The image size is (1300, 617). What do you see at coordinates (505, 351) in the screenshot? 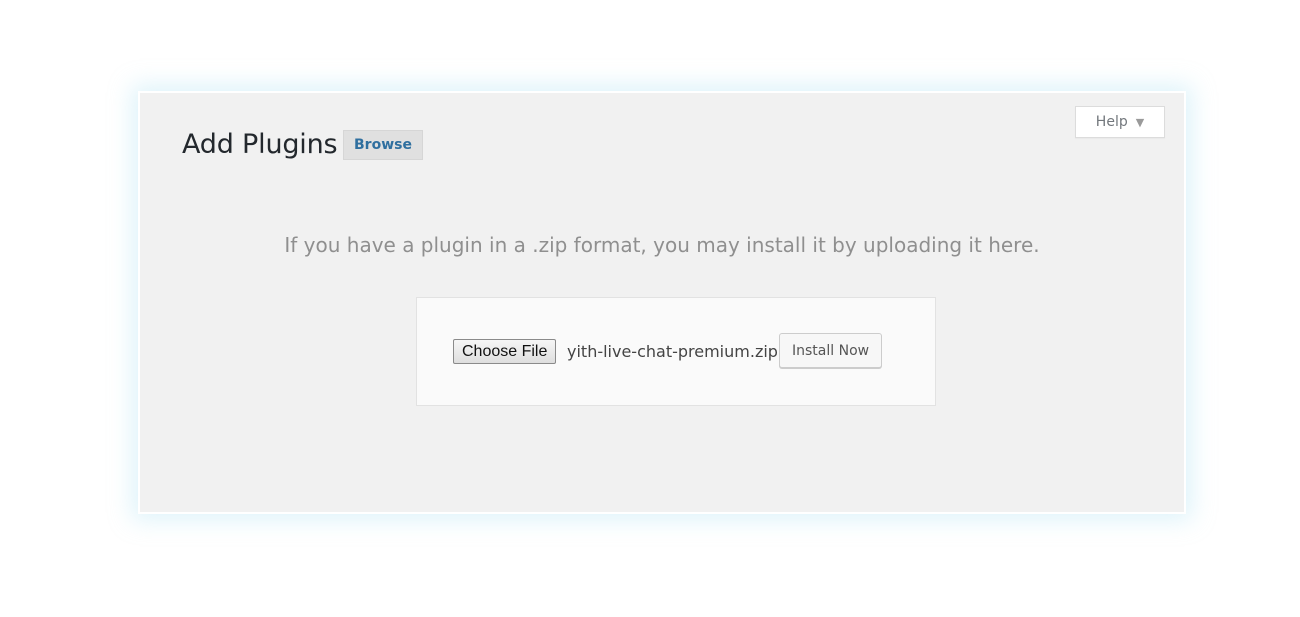
I see `choose-file-button: Choose File` at bounding box center [505, 351].